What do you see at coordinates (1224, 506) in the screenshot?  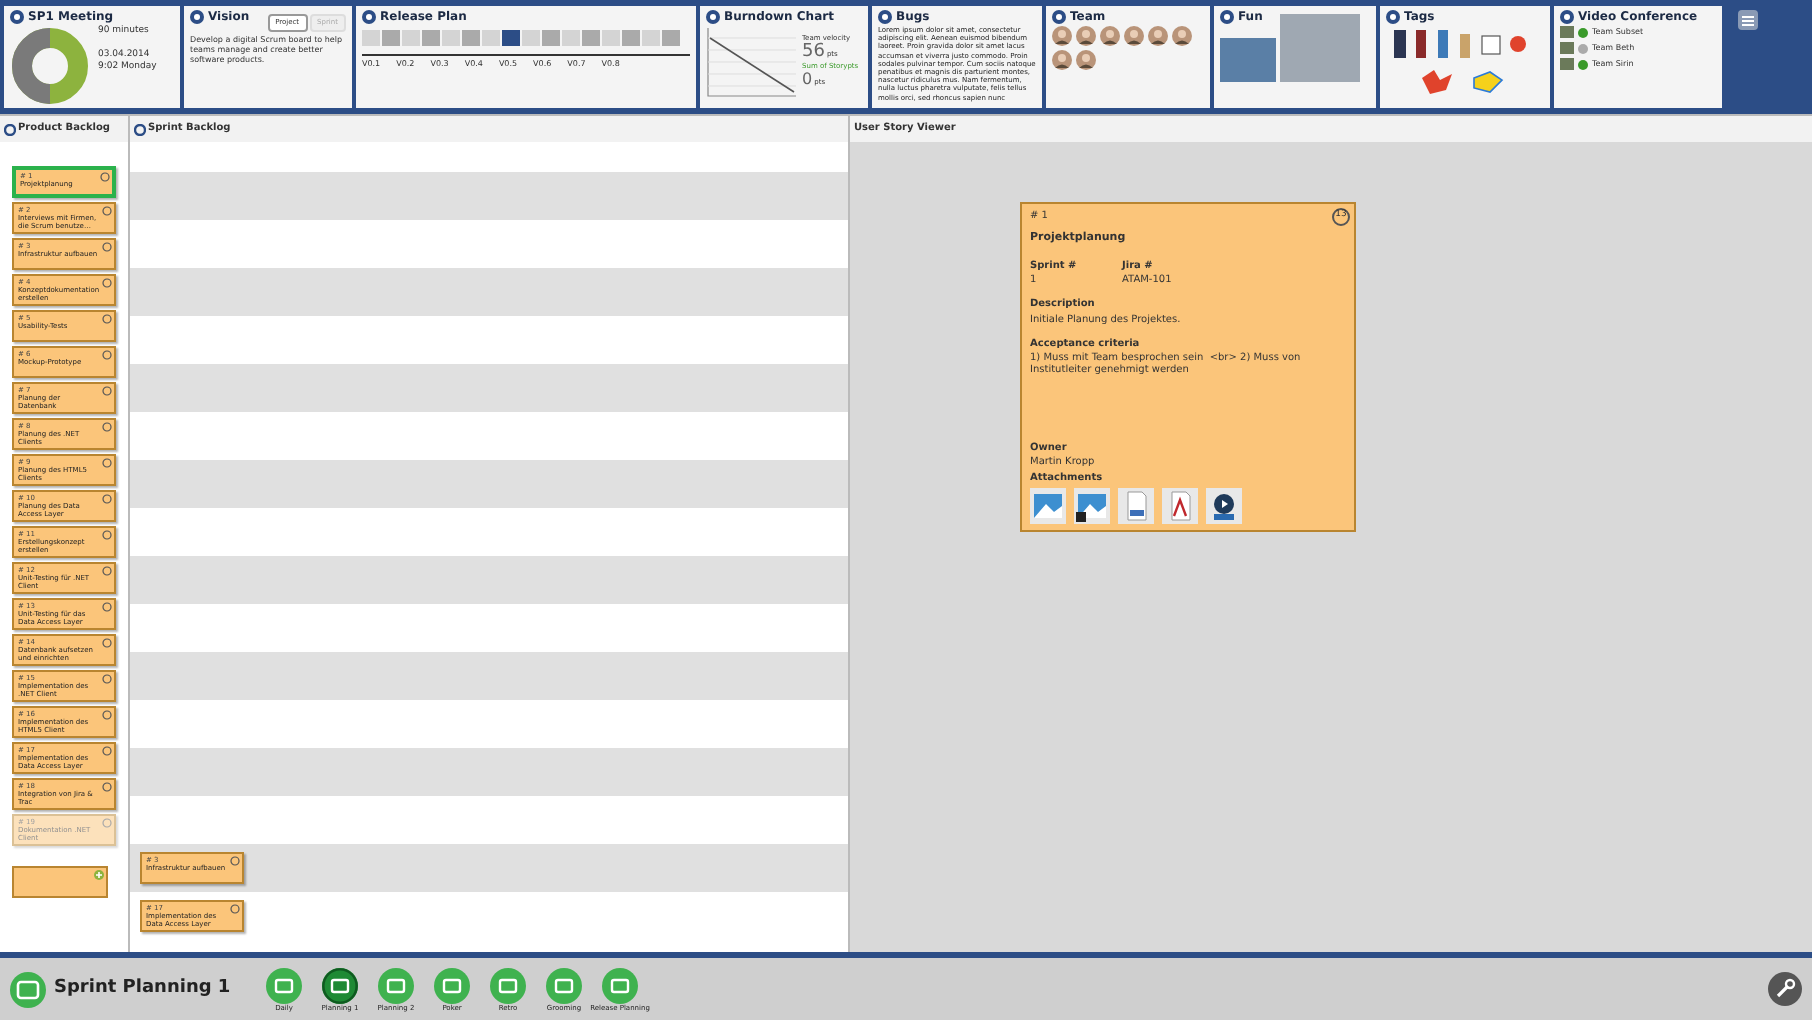 I see `media-file-icon` at bounding box center [1224, 506].